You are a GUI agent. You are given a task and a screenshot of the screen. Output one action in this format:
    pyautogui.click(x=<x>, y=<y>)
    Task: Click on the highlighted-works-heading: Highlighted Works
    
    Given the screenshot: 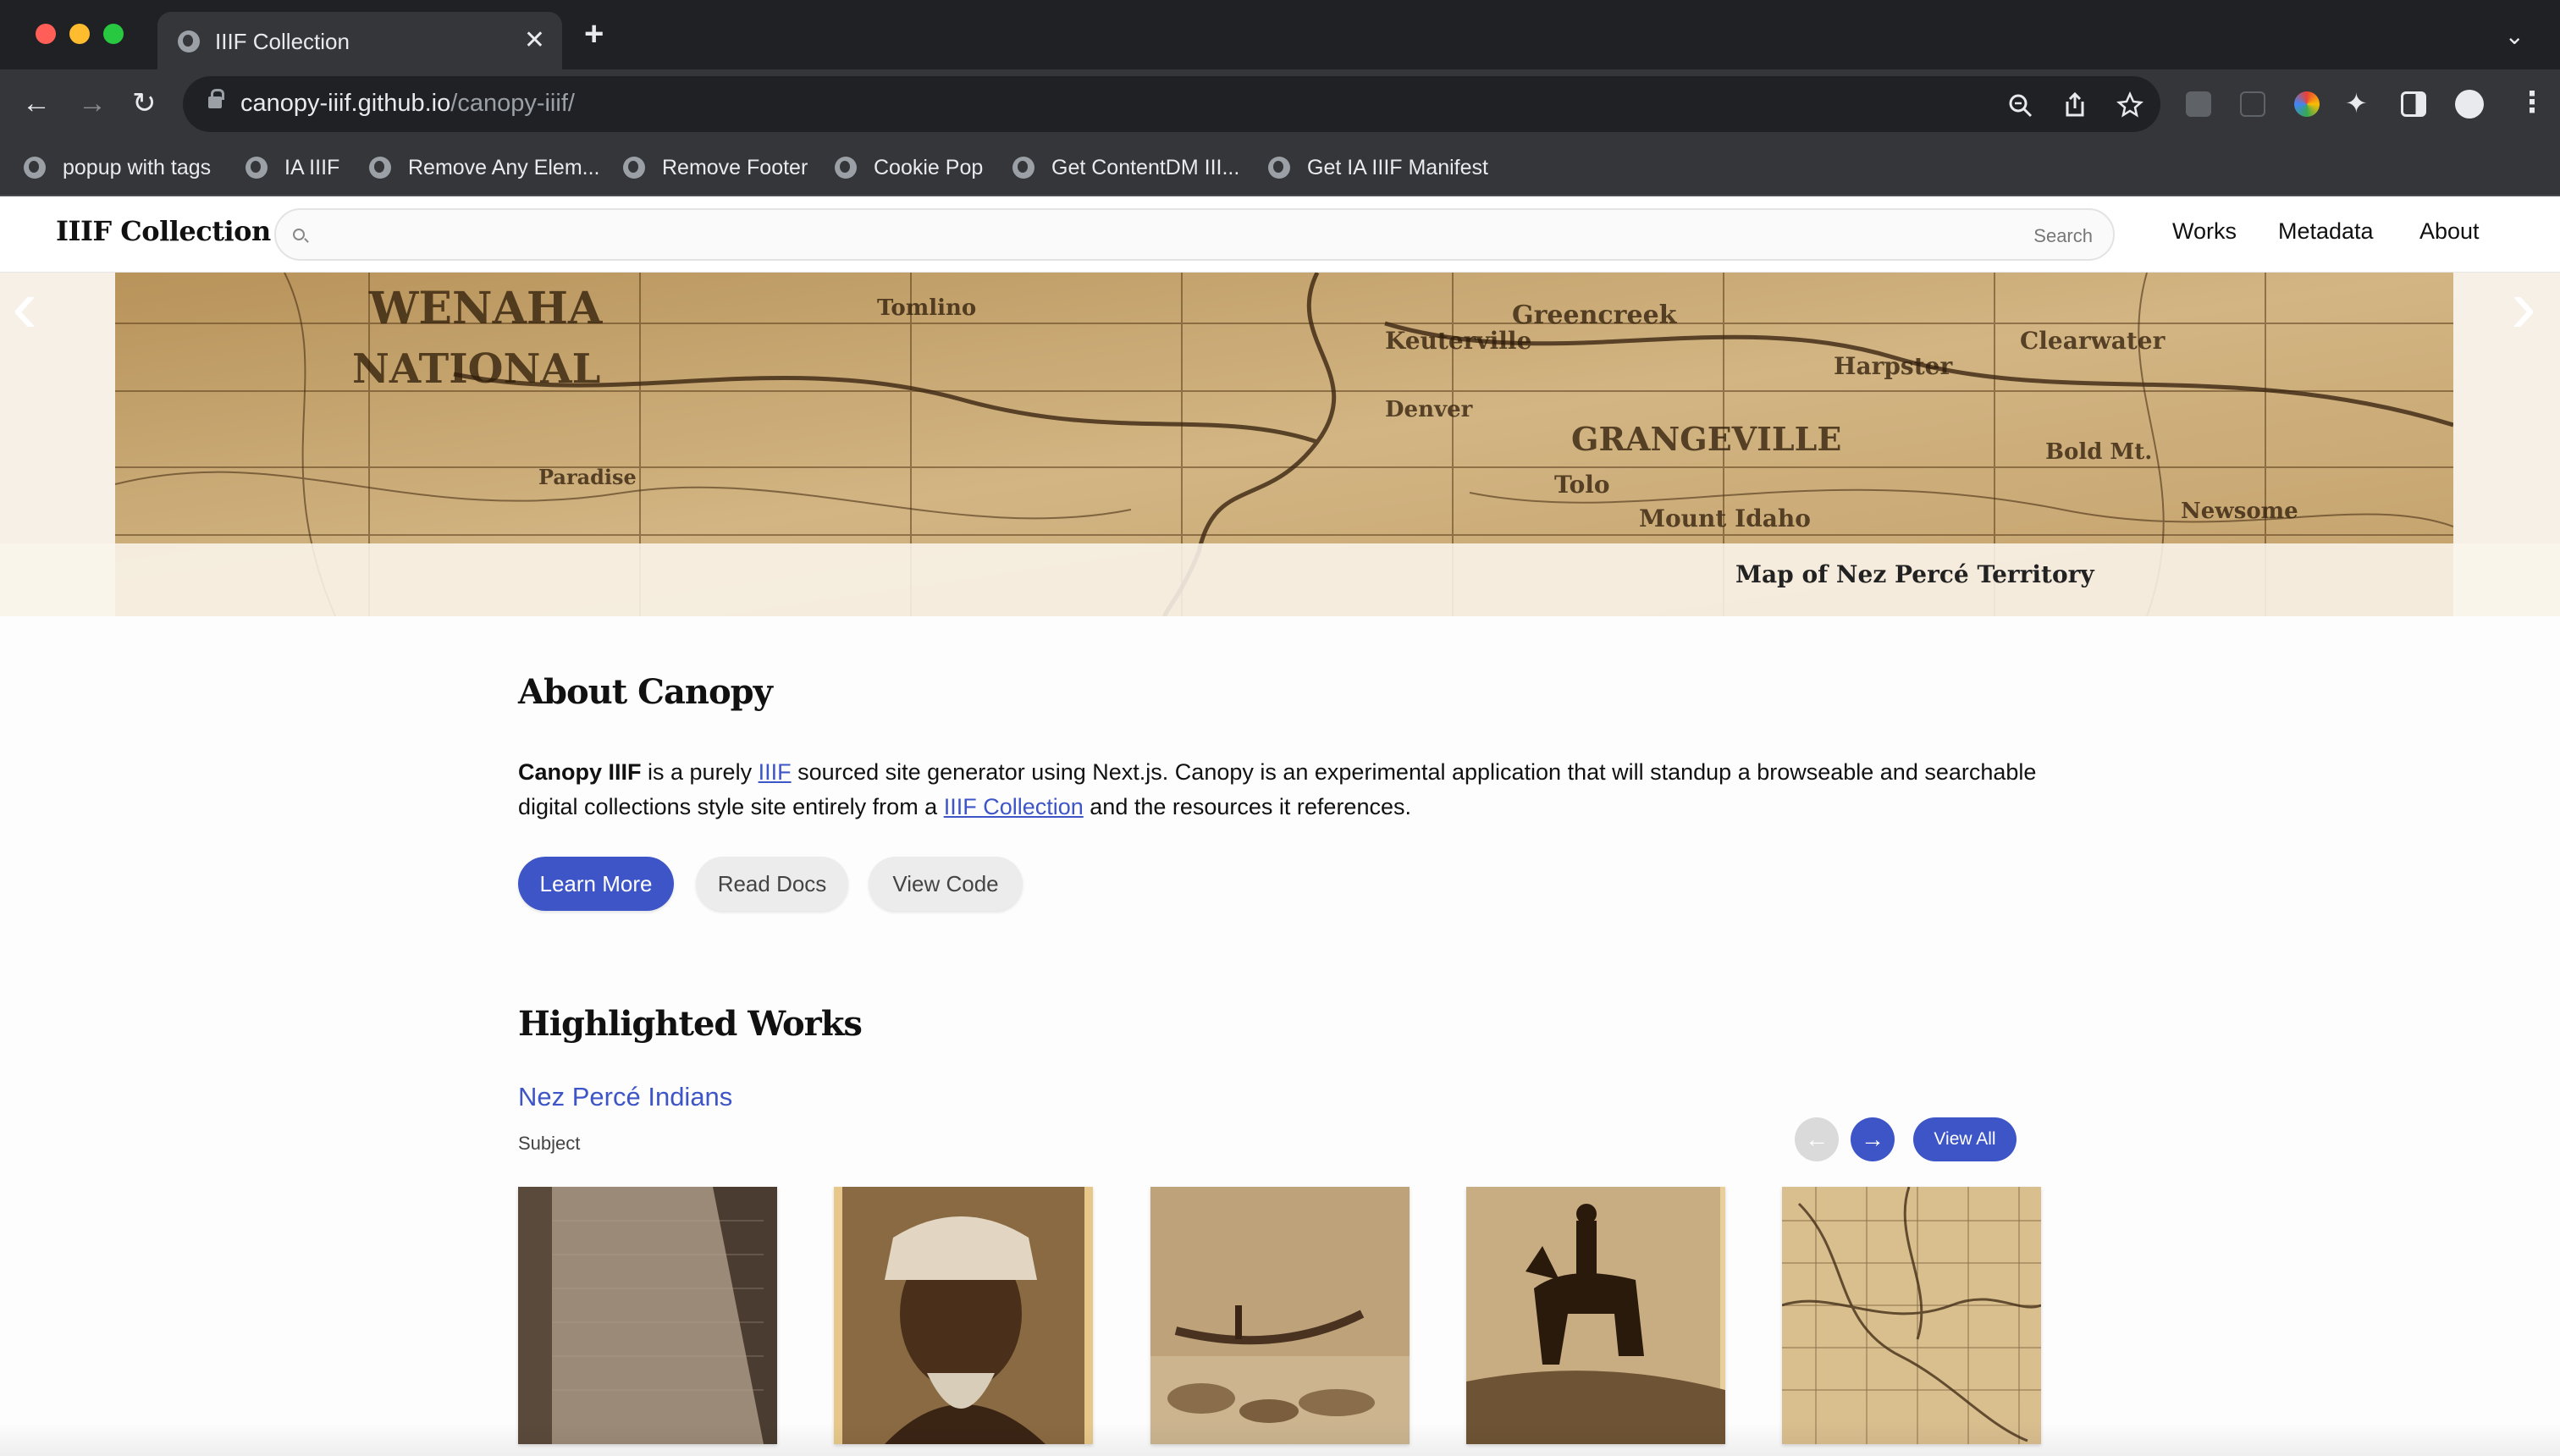 What is the action you would take?
    pyautogui.click(x=690, y=1024)
    